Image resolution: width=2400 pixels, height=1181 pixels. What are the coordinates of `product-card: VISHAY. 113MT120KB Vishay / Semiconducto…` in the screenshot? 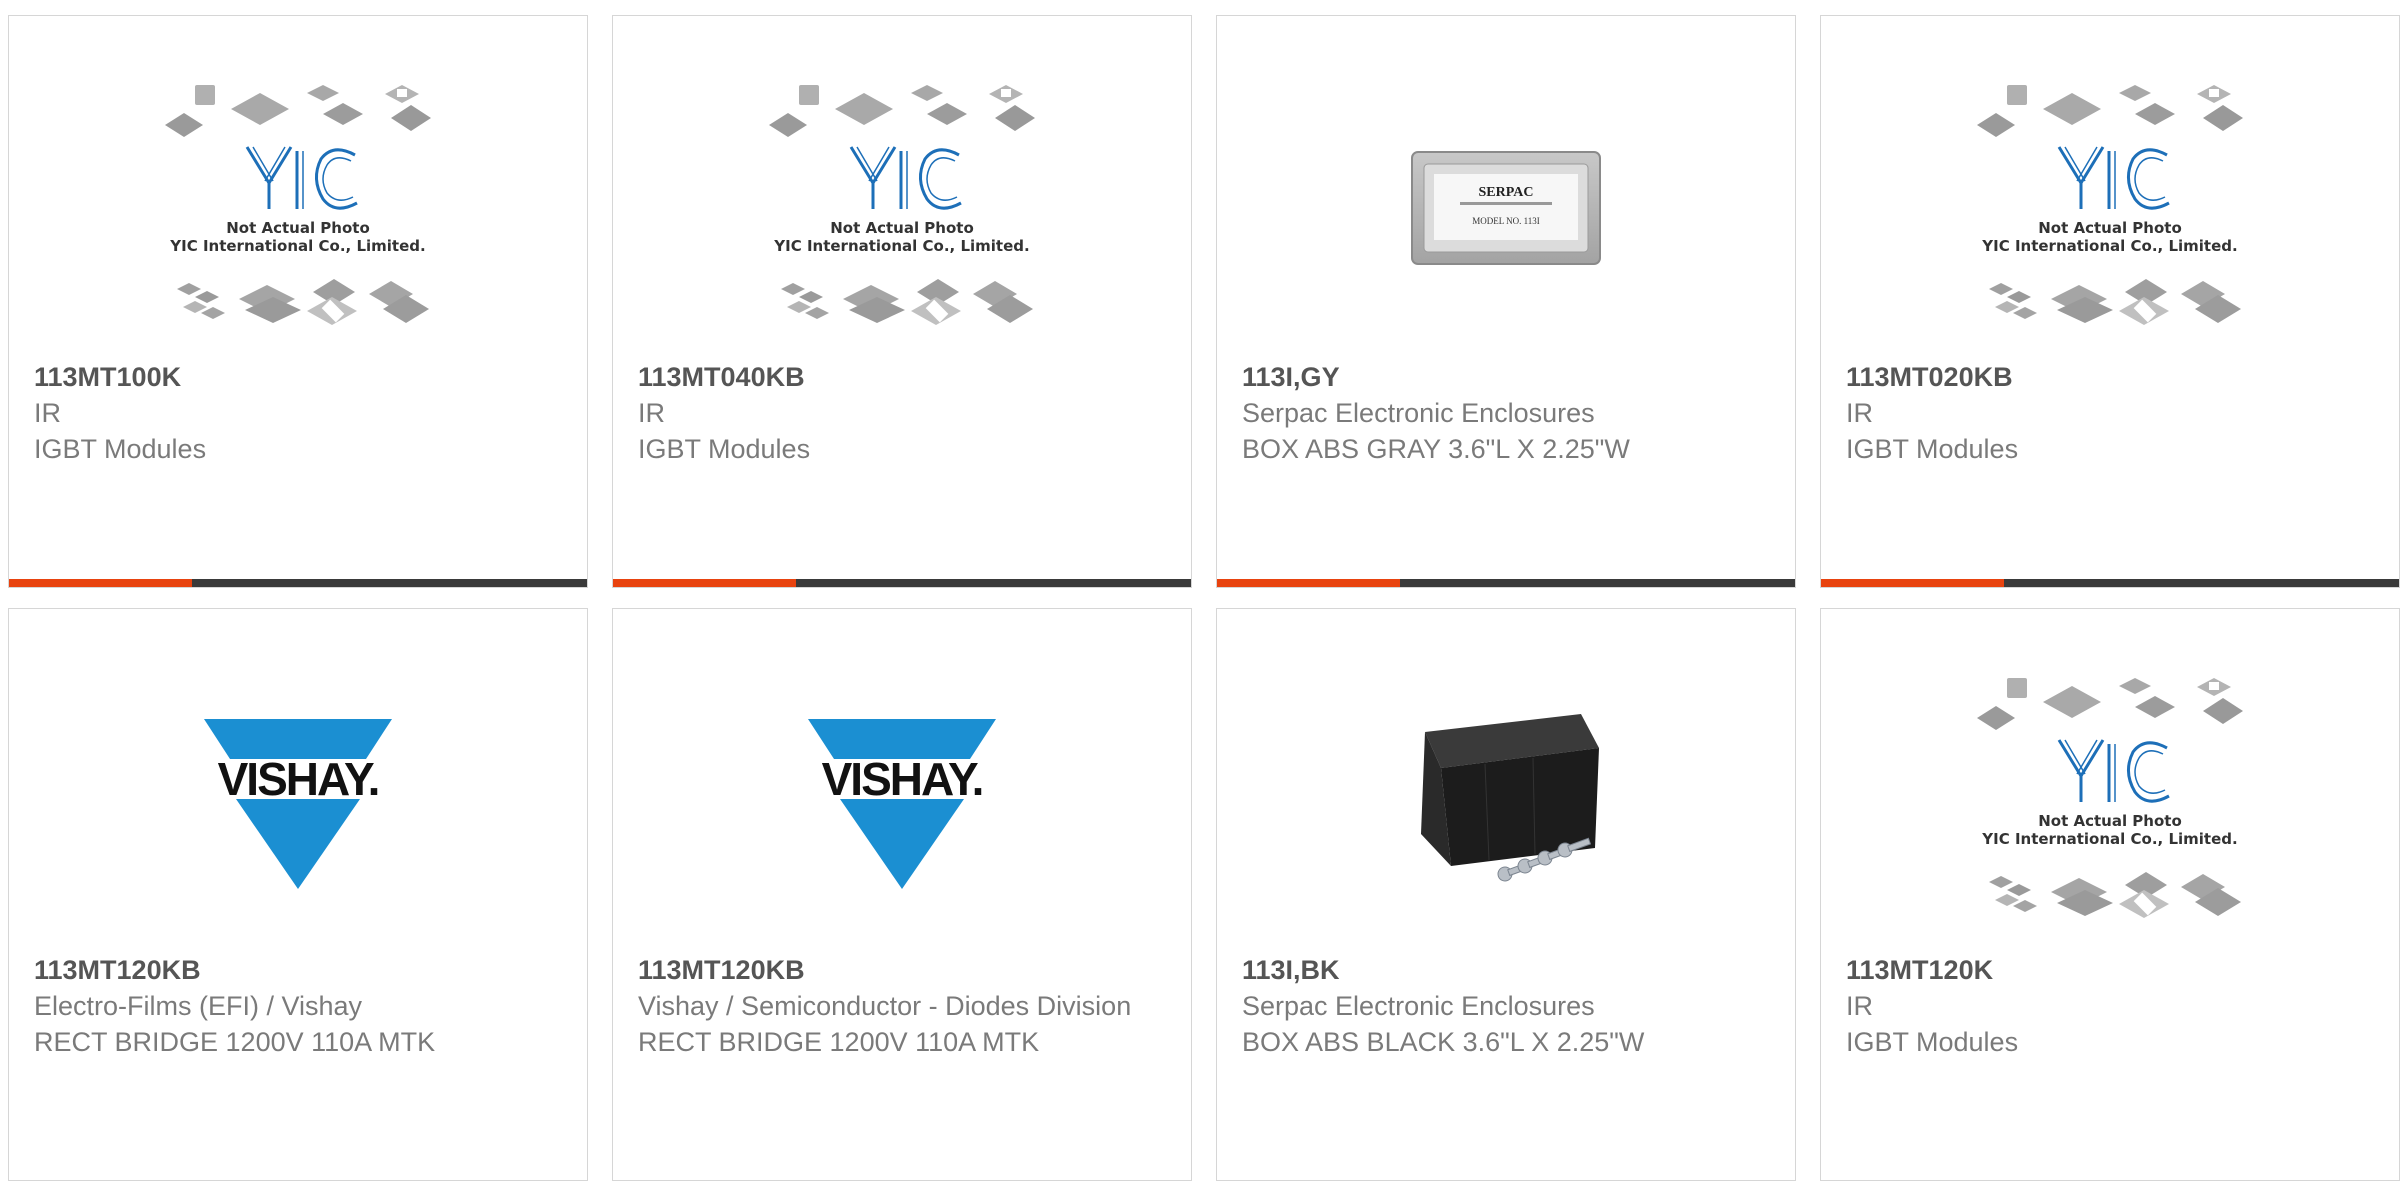 It's located at (902, 894).